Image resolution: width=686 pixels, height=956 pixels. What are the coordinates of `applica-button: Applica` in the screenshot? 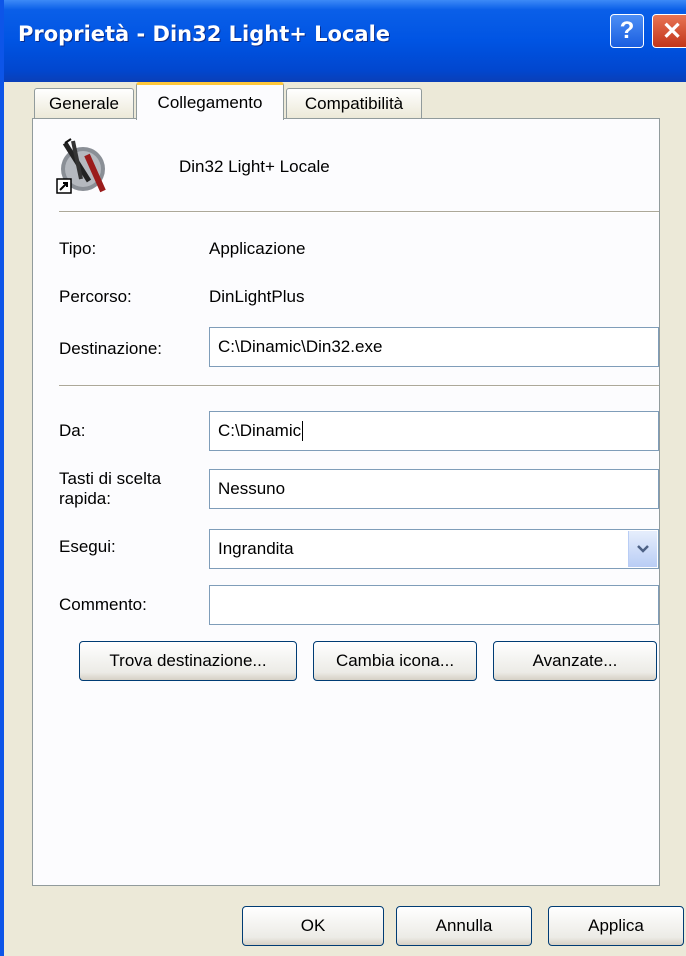 It's located at (616, 926).